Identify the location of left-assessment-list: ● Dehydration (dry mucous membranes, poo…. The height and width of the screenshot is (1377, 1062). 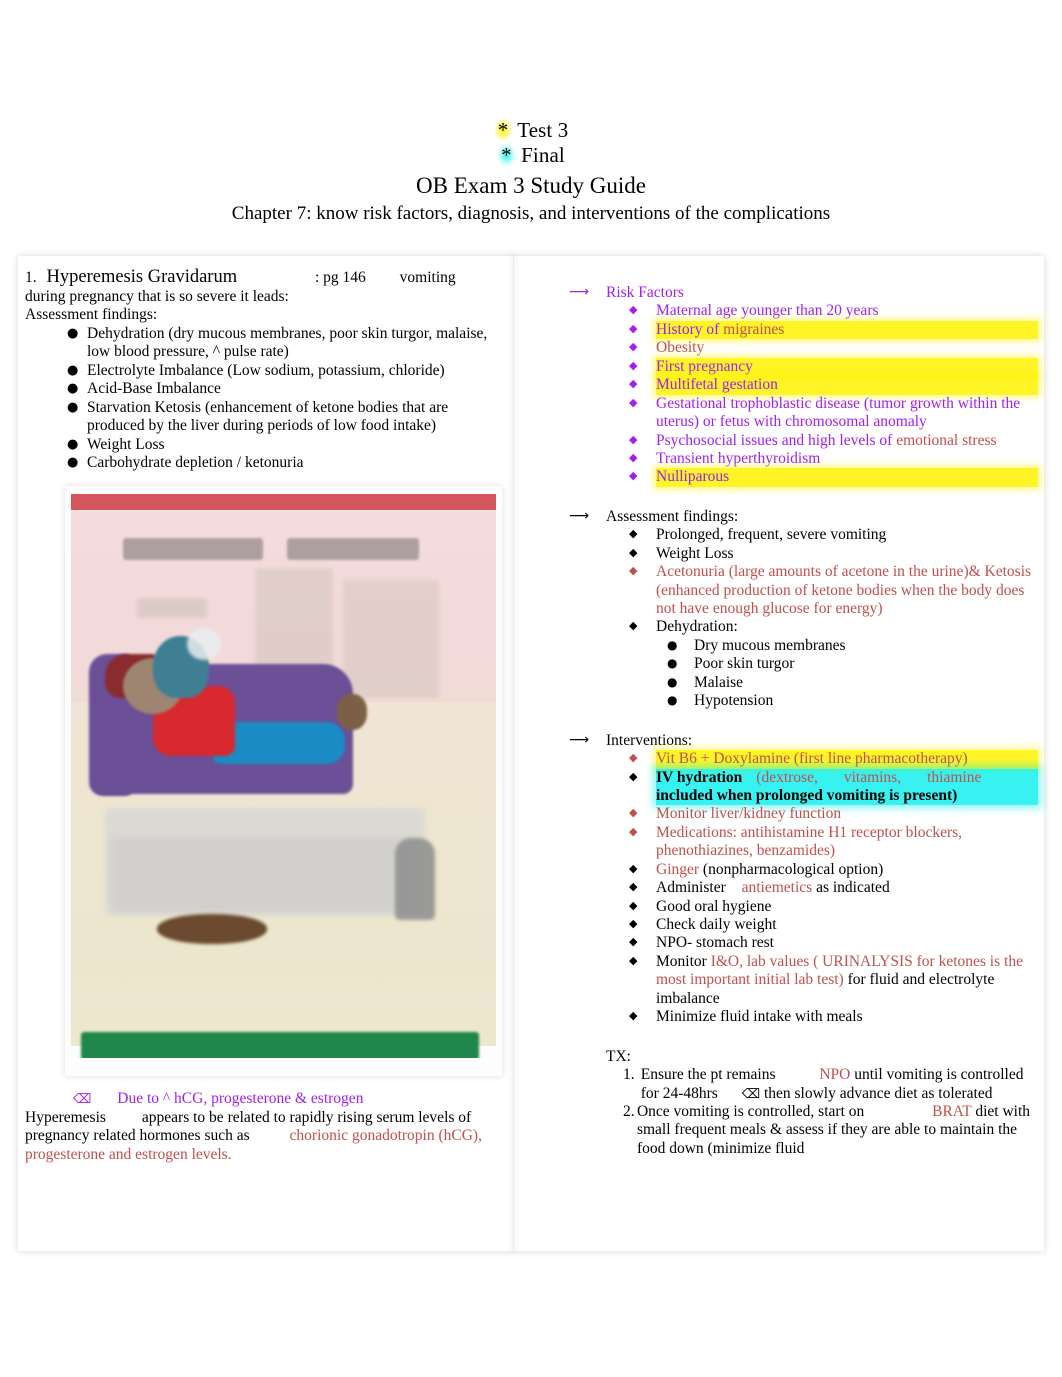
(264, 399).